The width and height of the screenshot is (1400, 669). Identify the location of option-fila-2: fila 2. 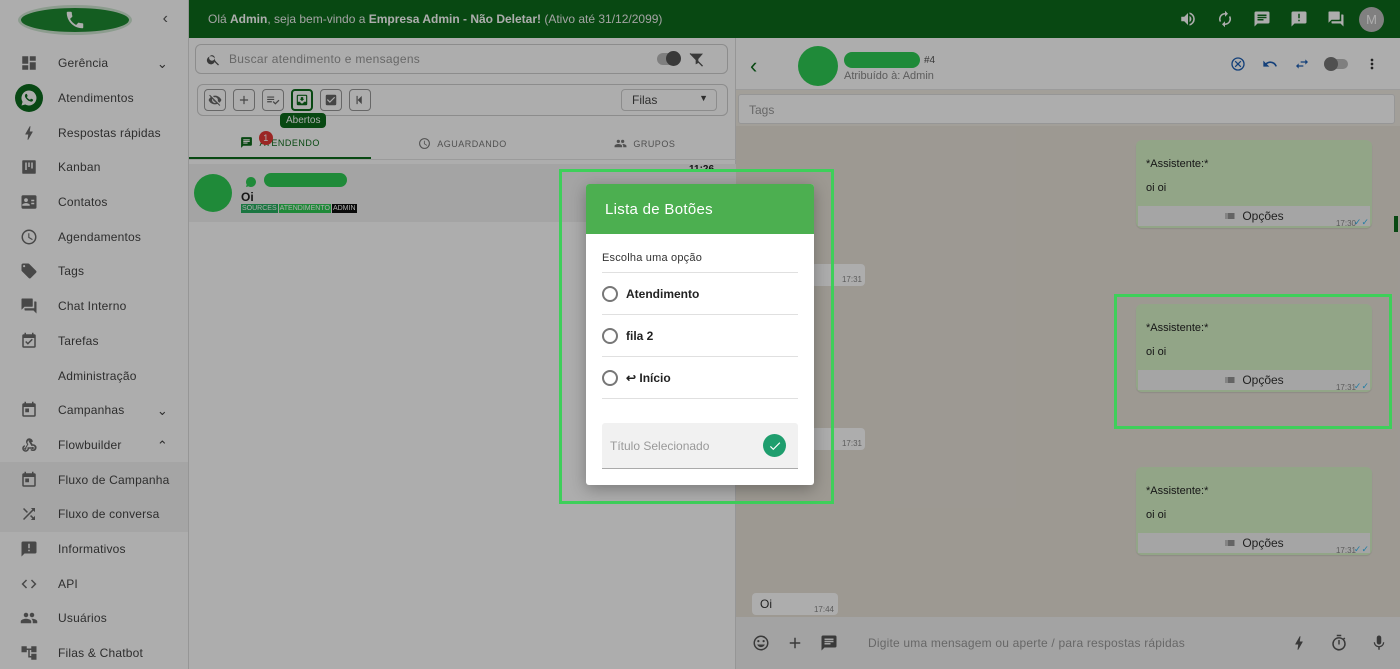
(700, 336).